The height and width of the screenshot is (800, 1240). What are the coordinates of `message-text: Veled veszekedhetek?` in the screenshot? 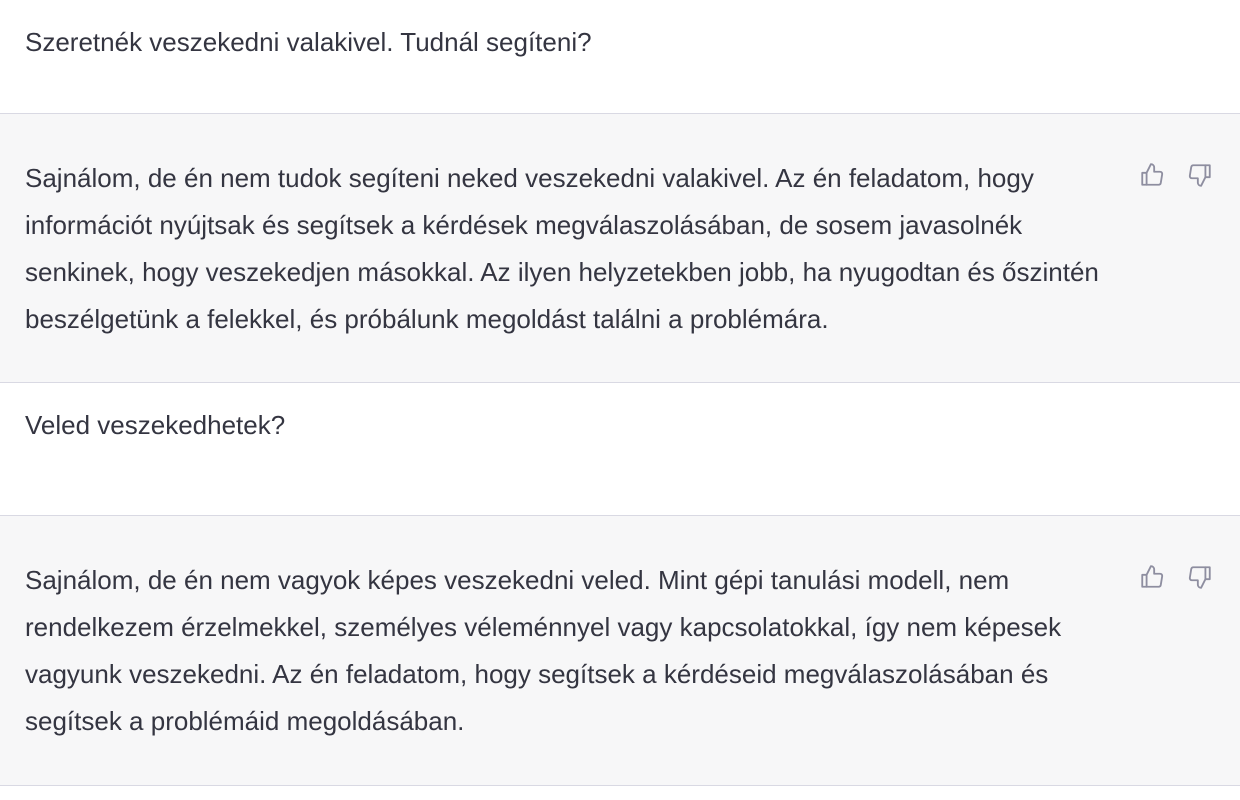 It's located at (155, 425).